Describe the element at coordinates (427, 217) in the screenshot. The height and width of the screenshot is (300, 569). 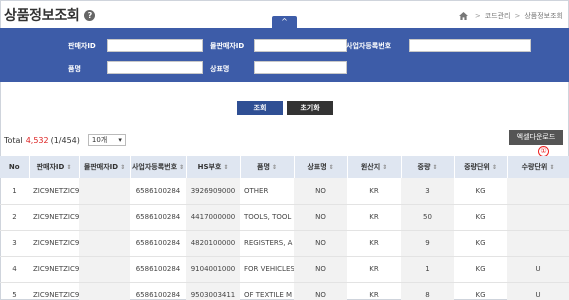
I see `table-cell: 50` at that location.